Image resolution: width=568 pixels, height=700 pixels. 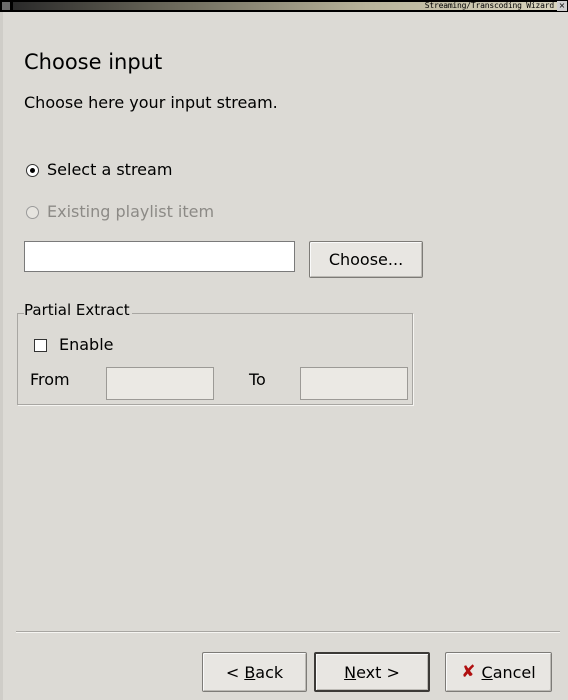 I want to click on next-label-accel: N, so click(x=350, y=672).